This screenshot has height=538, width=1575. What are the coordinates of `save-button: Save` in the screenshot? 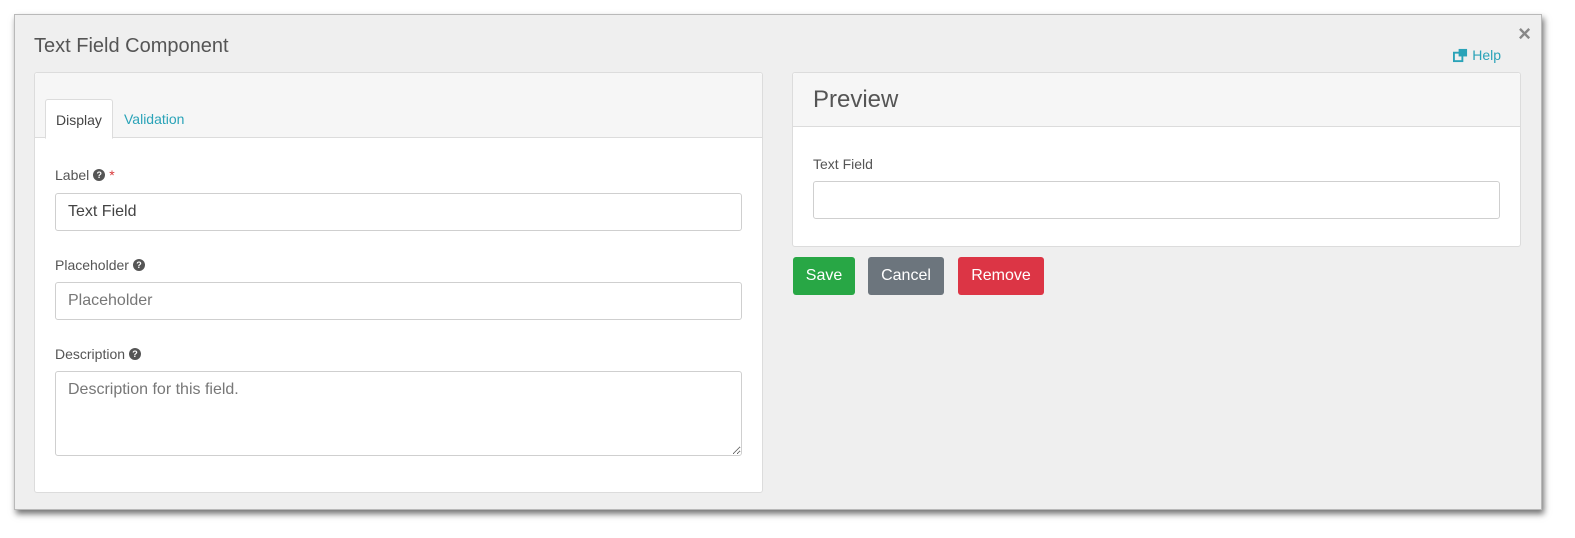 It's located at (824, 276).